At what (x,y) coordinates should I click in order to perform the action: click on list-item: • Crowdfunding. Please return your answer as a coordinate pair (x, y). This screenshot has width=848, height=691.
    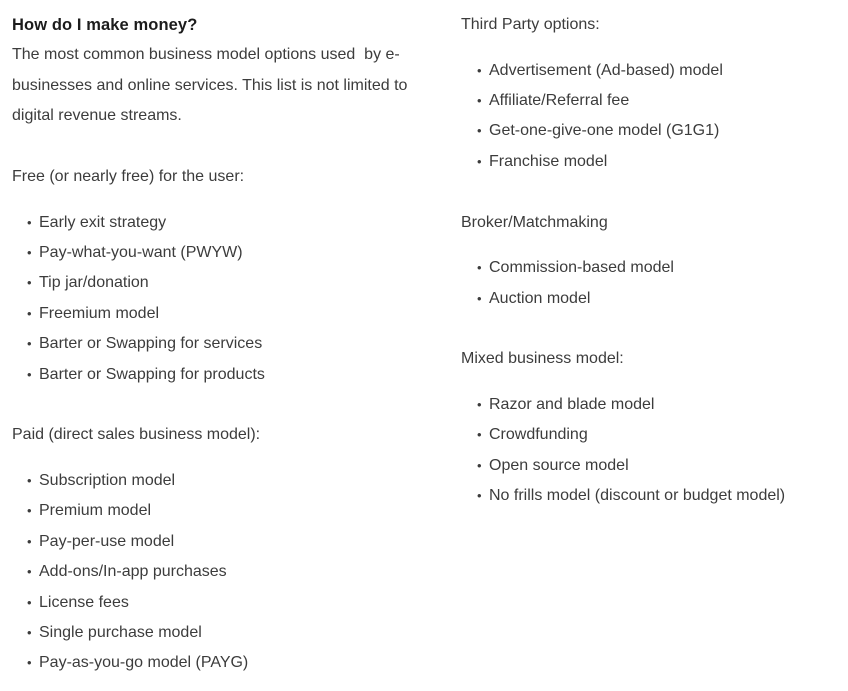
    Looking at the image, I should click on (651, 435).